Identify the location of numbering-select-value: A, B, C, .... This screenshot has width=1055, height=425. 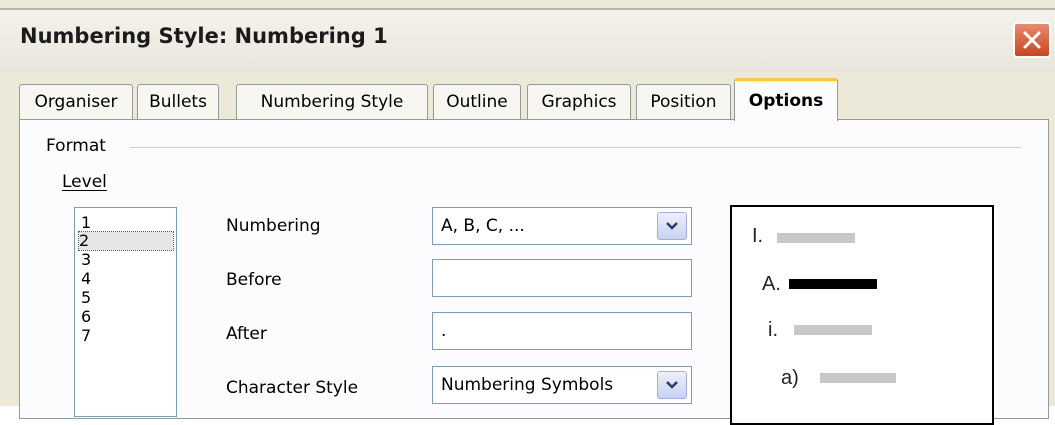
(483, 226).